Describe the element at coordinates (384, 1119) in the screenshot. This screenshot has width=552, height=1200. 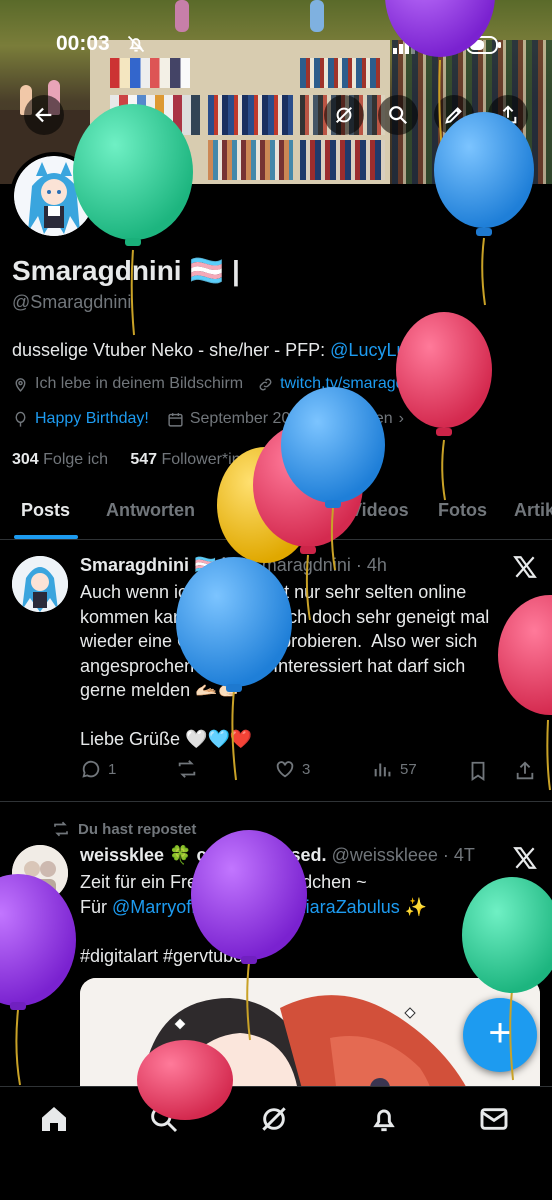
I see `bell-icon` at that location.